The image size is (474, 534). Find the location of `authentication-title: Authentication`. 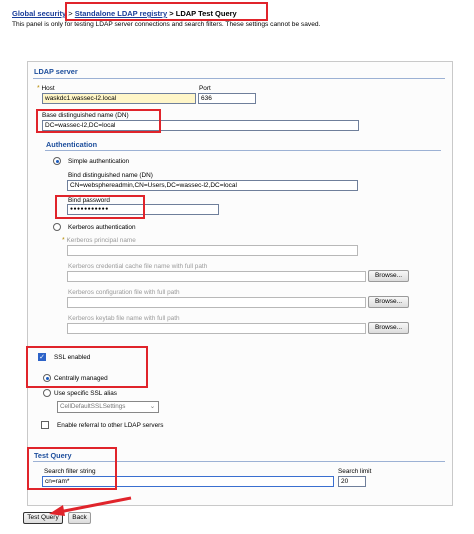

authentication-title: Authentication is located at coordinates (72, 144).